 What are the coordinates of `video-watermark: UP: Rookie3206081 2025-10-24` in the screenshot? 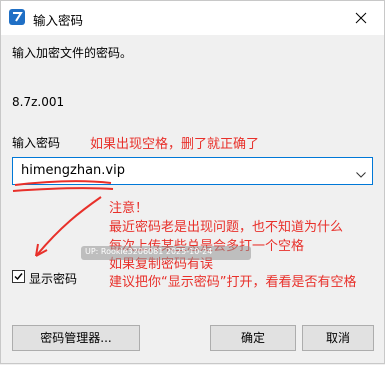 It's located at (166, 253).